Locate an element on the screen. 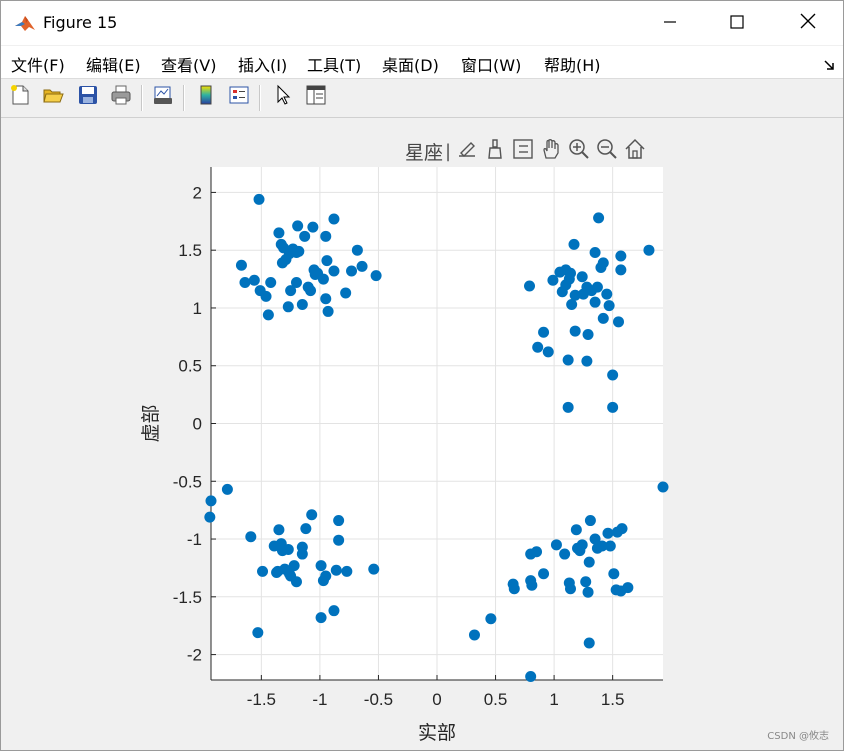  y-tick-label: 2 is located at coordinates (197, 192).